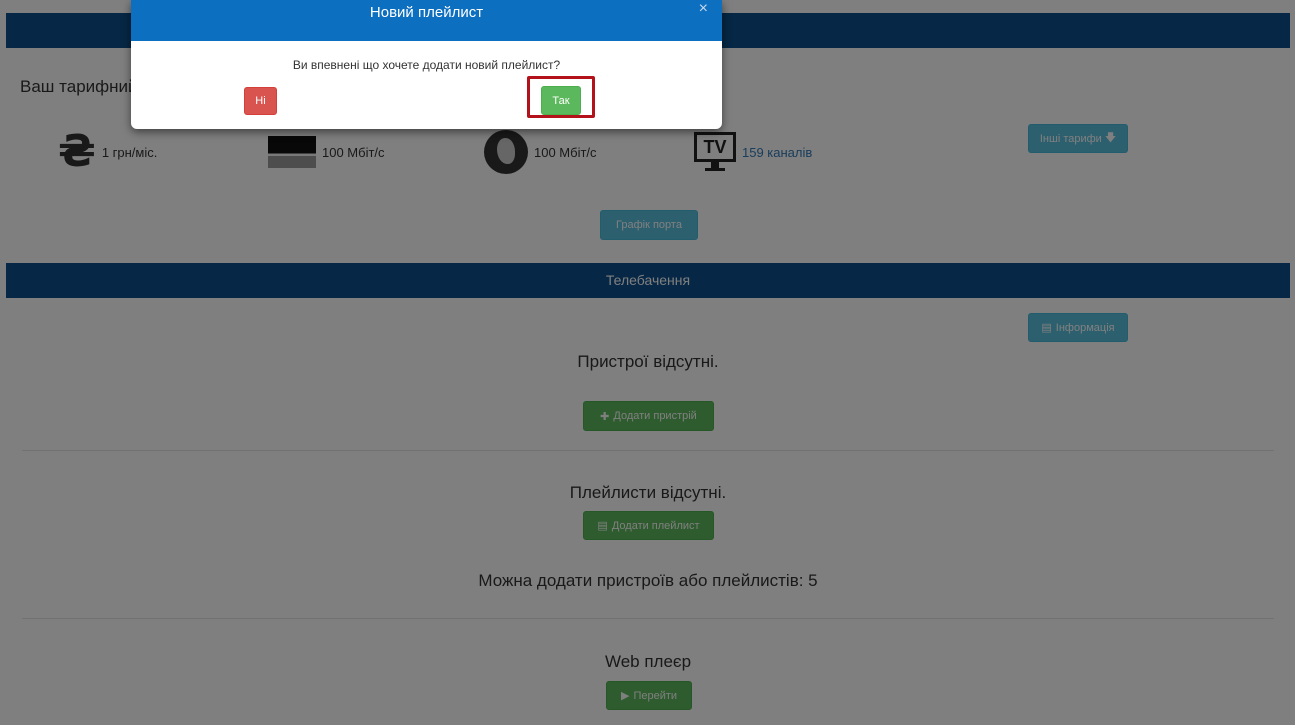 The image size is (1295, 725). What do you see at coordinates (260, 101) in the screenshot?
I see `no-button: Ні` at bounding box center [260, 101].